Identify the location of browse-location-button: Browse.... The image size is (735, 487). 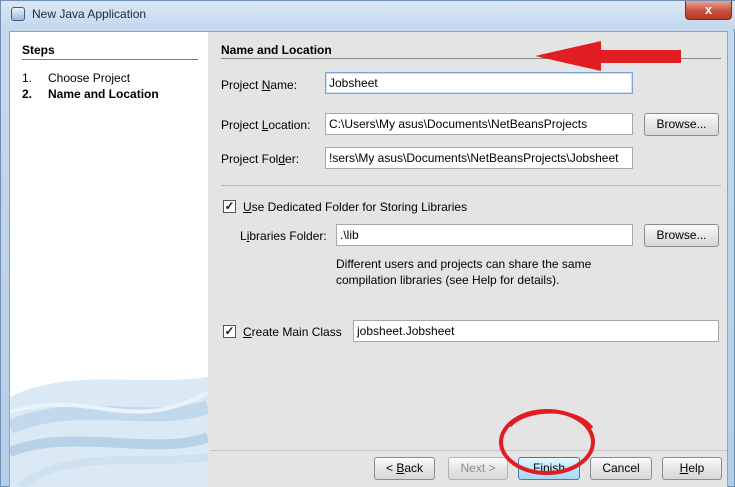
(681, 124).